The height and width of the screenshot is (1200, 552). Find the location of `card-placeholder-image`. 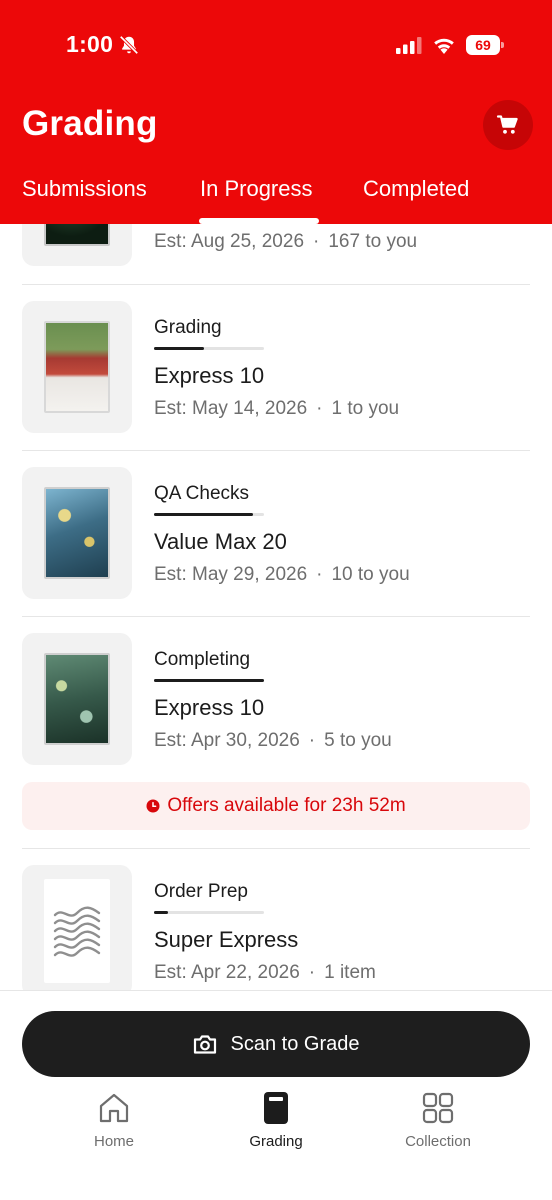

card-placeholder-image is located at coordinates (77, 931).